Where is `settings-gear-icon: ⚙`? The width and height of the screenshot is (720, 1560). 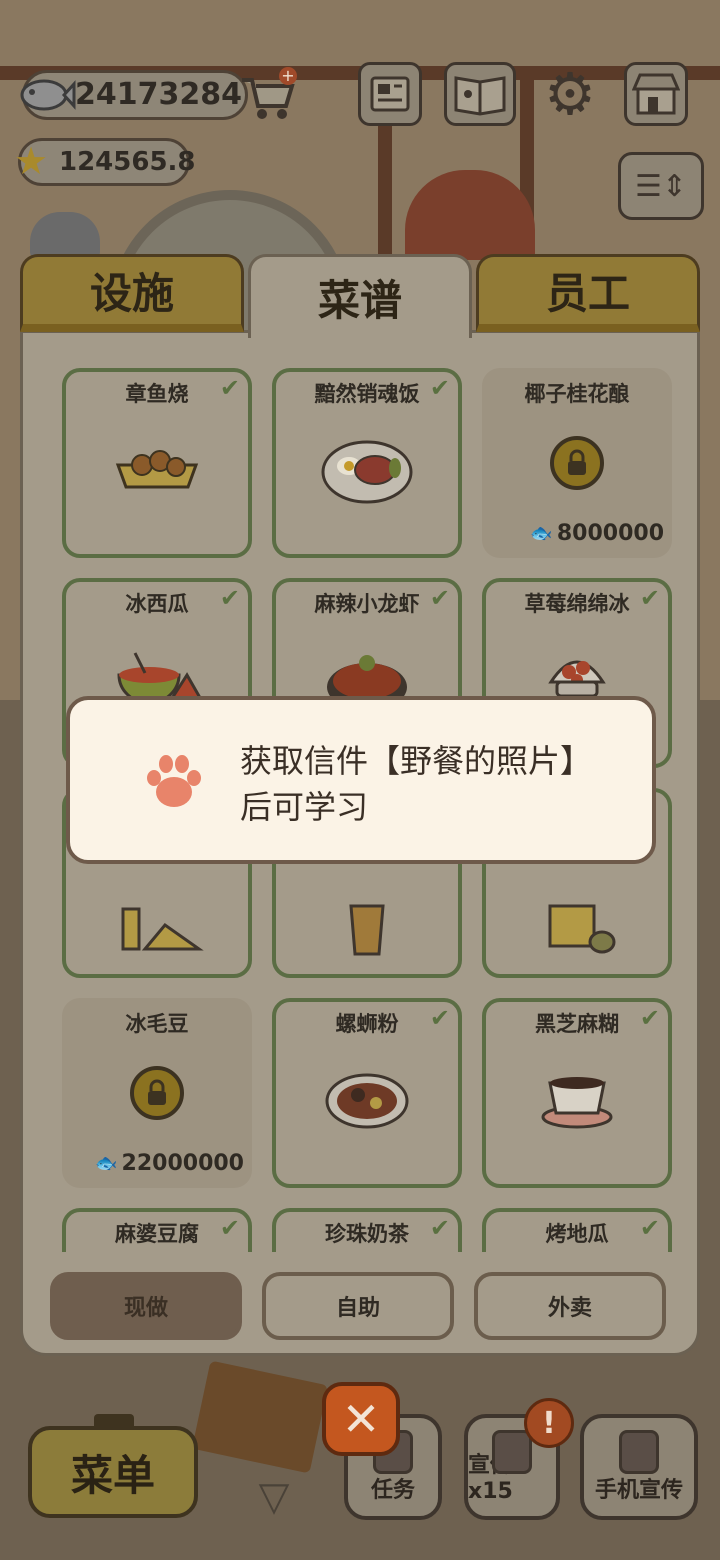
settings-gear-icon: ⚙ is located at coordinates (570, 94).